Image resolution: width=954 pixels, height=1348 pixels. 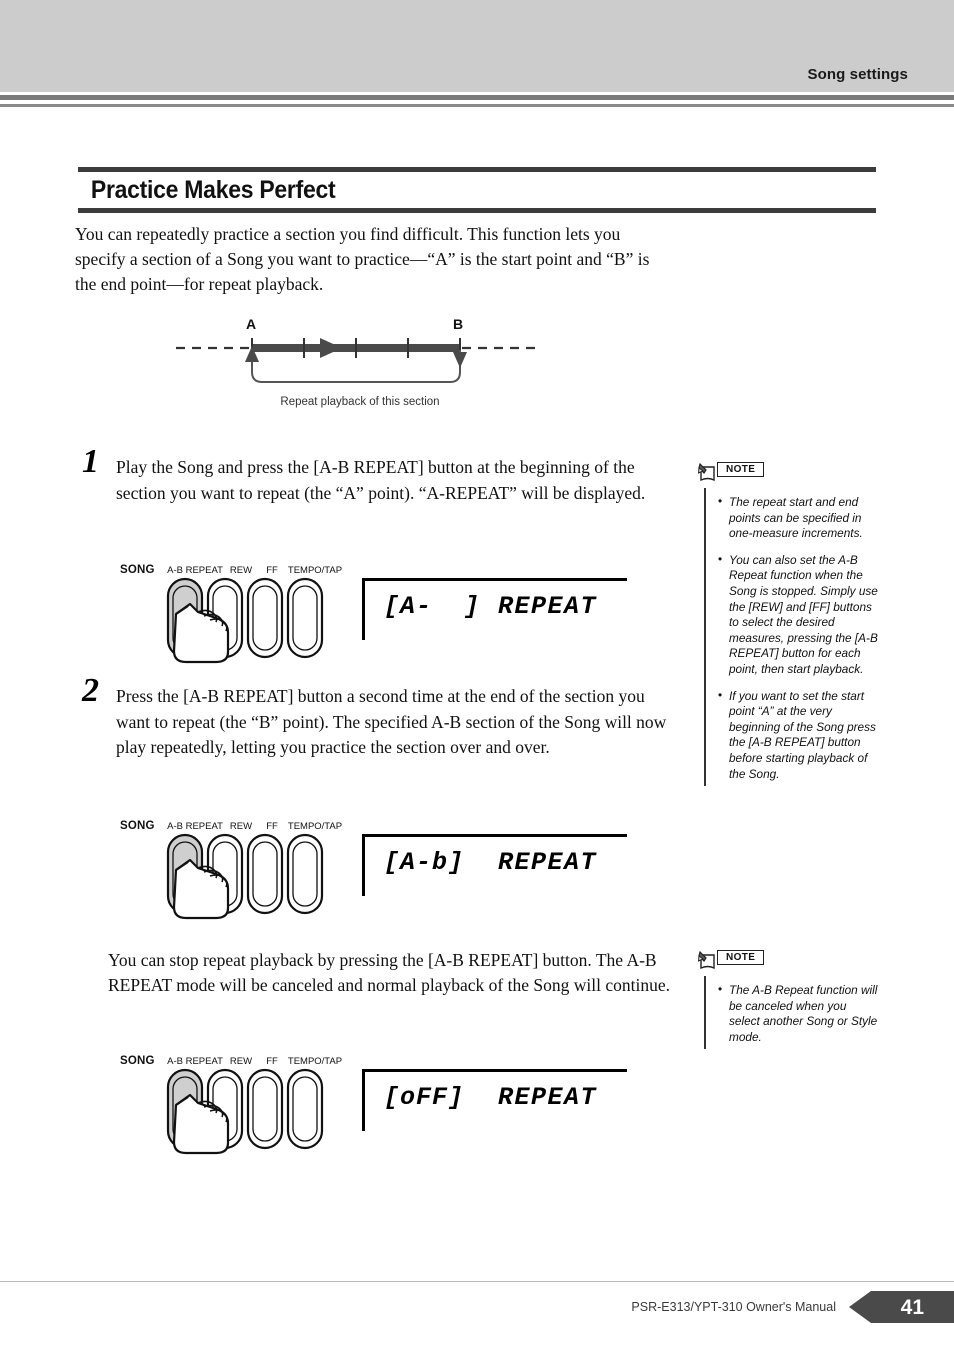 I want to click on section-rule-bottom, so click(x=477, y=210).